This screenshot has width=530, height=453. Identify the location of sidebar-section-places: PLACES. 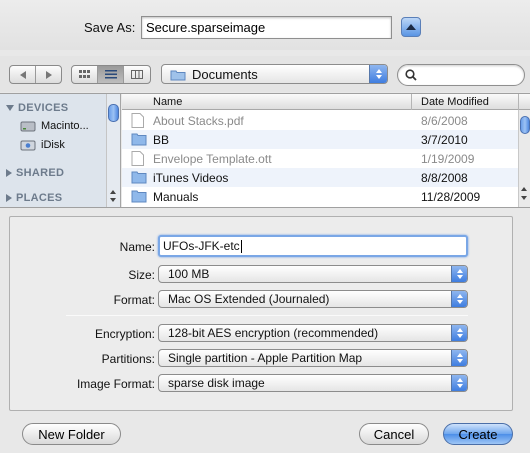
(34, 198).